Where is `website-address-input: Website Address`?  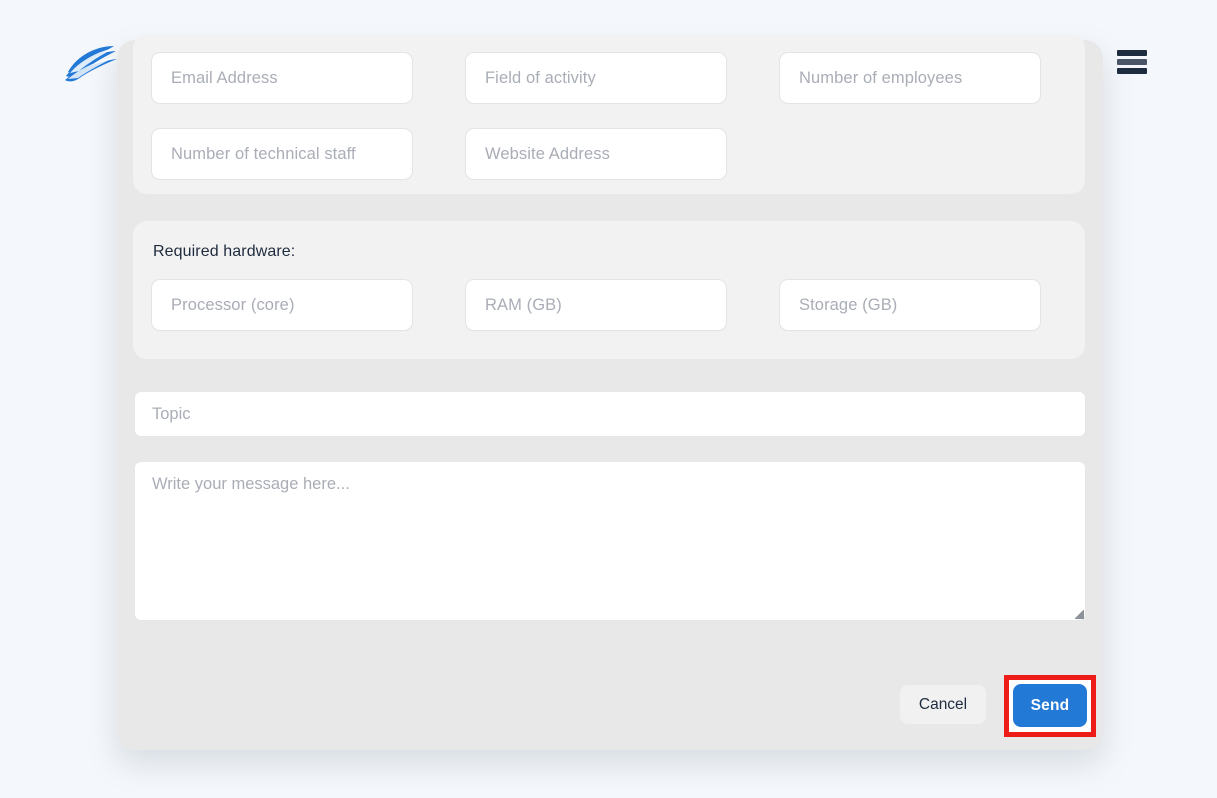
website-address-input: Website Address is located at coordinates (596, 154).